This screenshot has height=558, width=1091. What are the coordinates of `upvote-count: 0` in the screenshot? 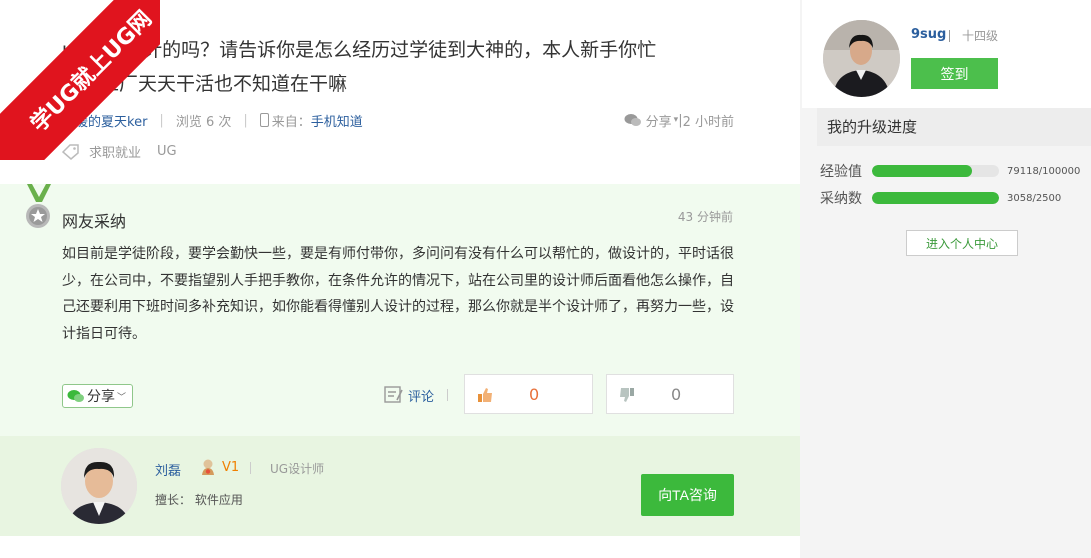 It's located at (534, 394).